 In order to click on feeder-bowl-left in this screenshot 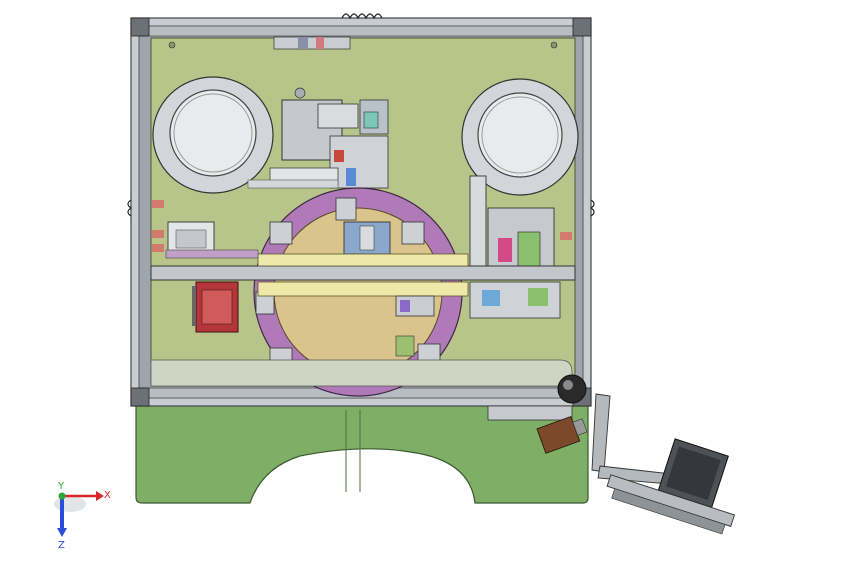, I will do `click(213, 135)`.